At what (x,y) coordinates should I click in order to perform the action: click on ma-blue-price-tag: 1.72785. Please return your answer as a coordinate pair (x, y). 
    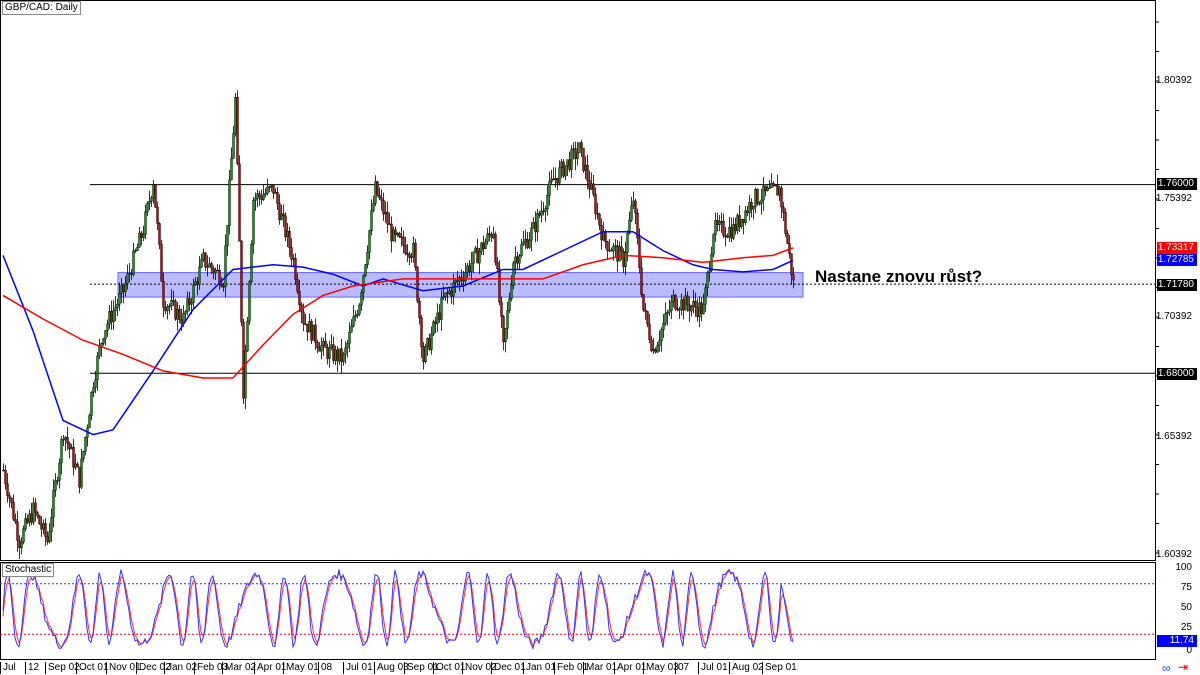
    Looking at the image, I should click on (1177, 260).